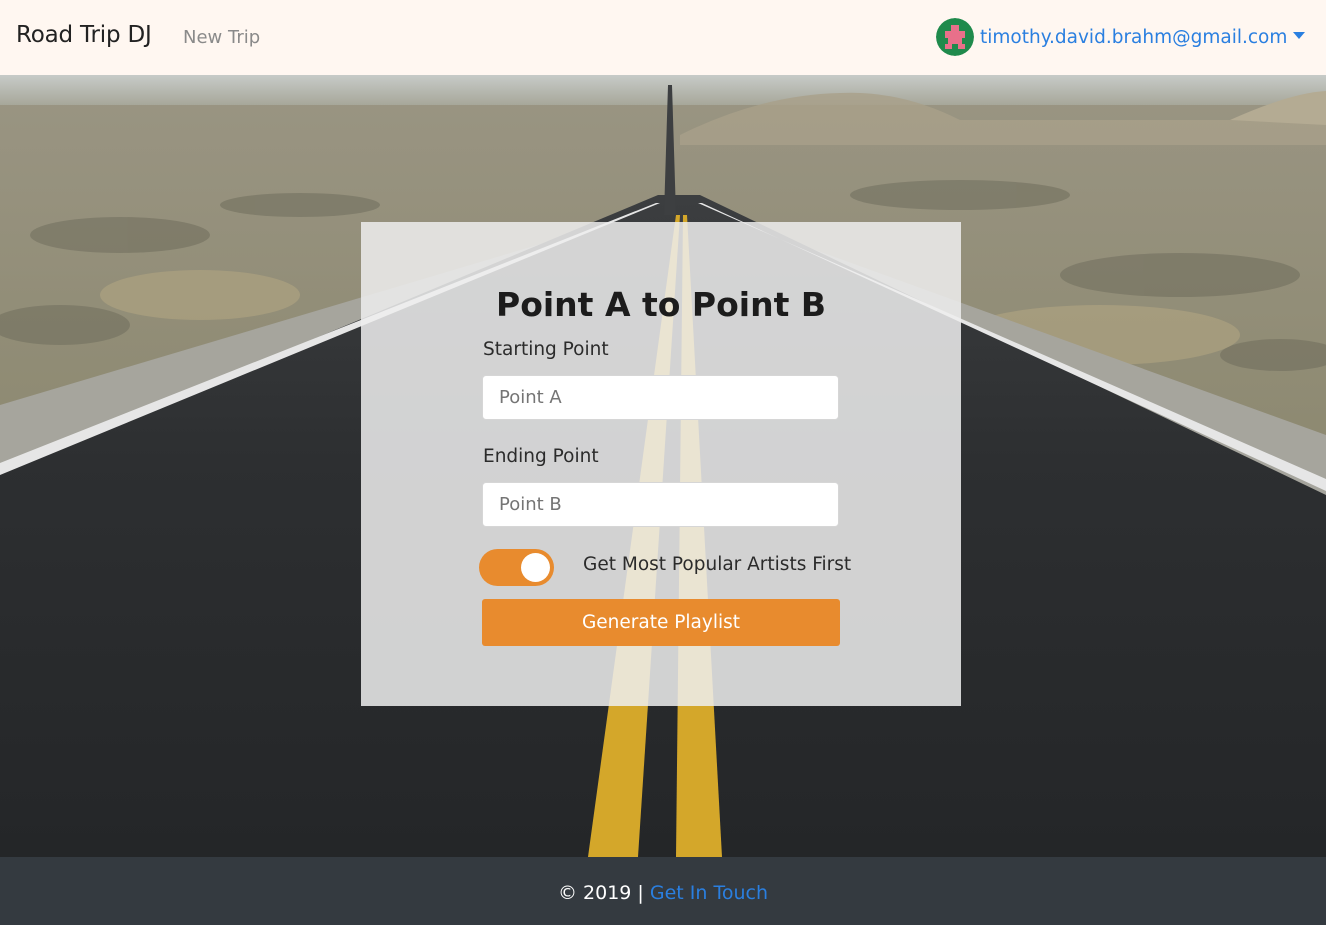 This screenshot has height=925, width=1326. What do you see at coordinates (661, 304) in the screenshot?
I see `form-title: Point A to Point B` at bounding box center [661, 304].